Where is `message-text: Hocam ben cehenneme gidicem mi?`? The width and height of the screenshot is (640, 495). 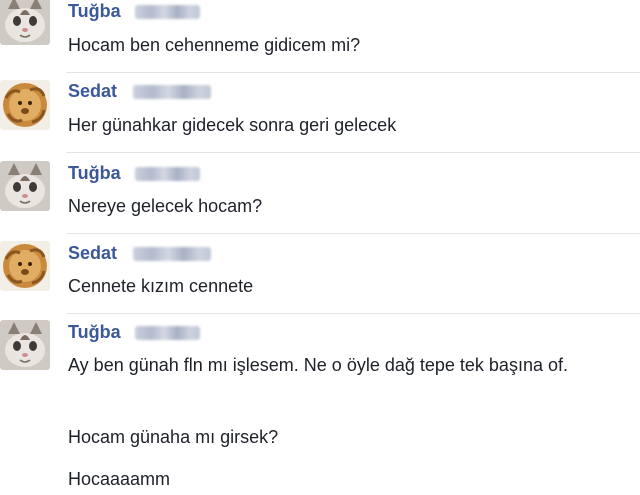
message-text: Hocam ben cehenneme gidicem mi? is located at coordinates (214, 45).